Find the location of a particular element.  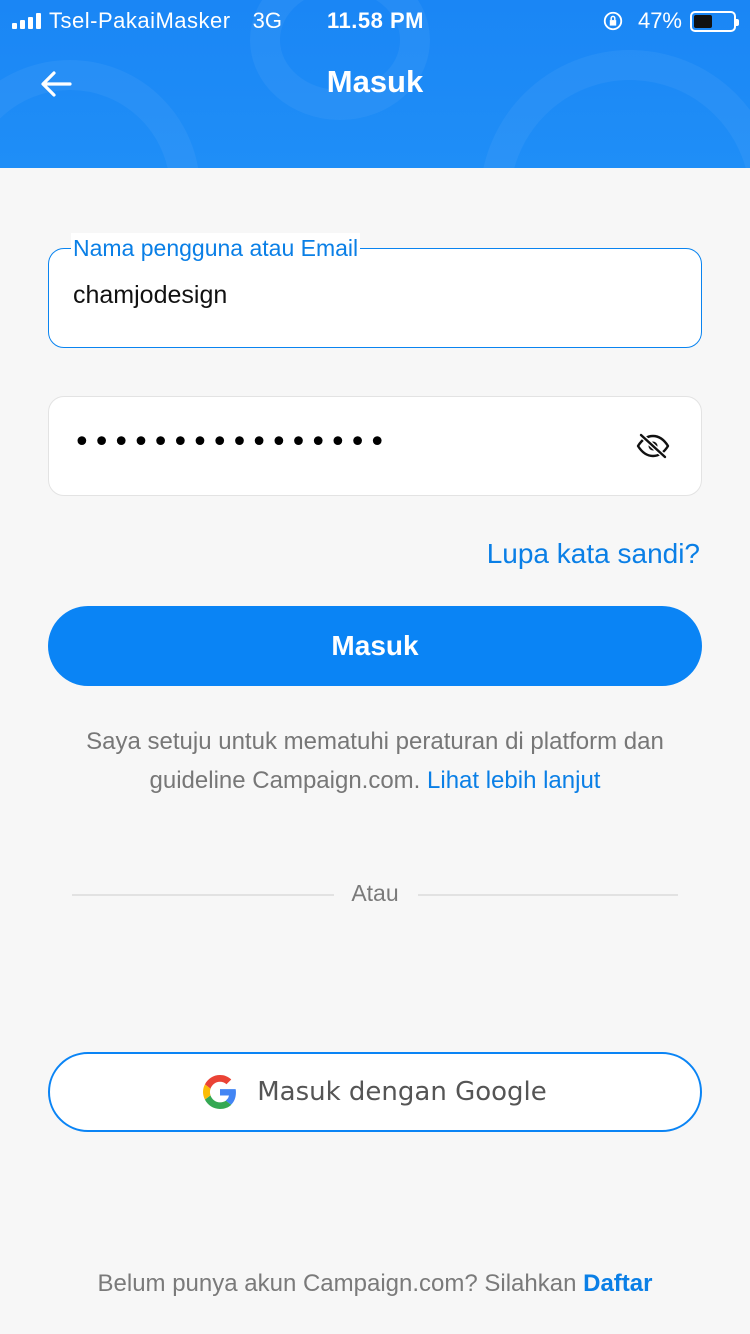

status-bar: Tsel-PakaiMasker 3G 11.58 PM 47% is located at coordinates (375, 20).